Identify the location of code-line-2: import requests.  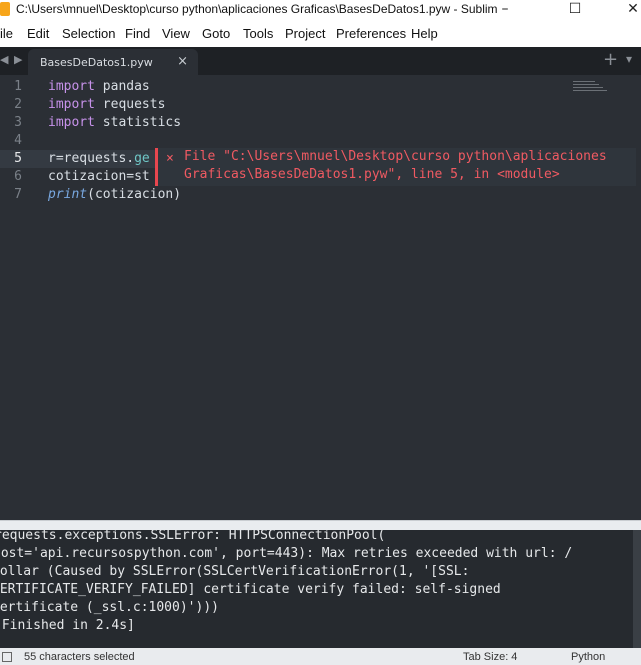
(106, 104).